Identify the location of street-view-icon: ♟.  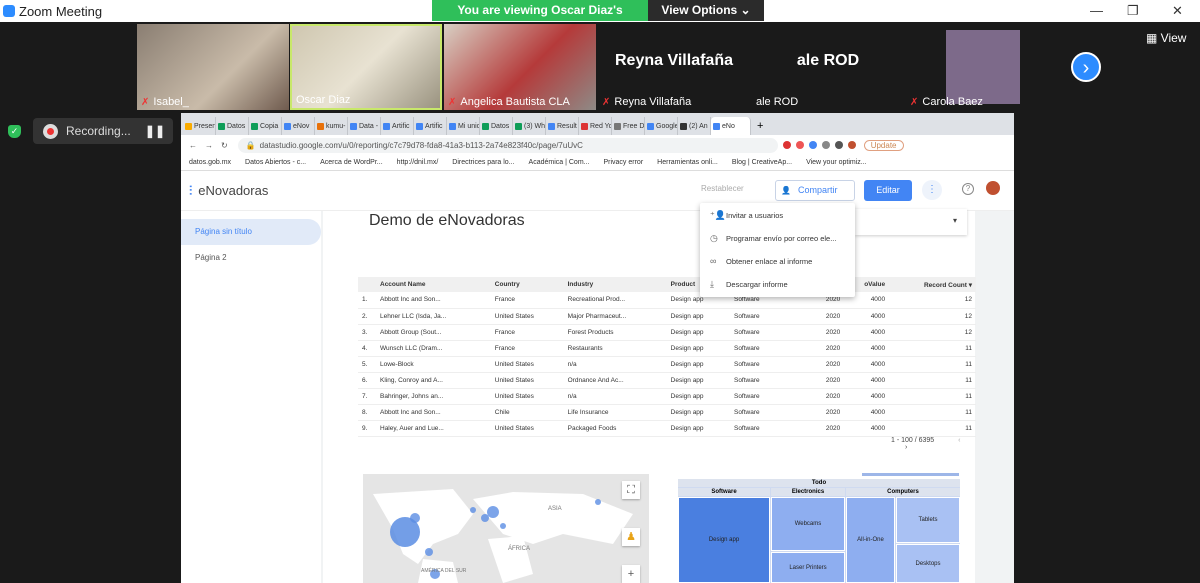
(631, 537).